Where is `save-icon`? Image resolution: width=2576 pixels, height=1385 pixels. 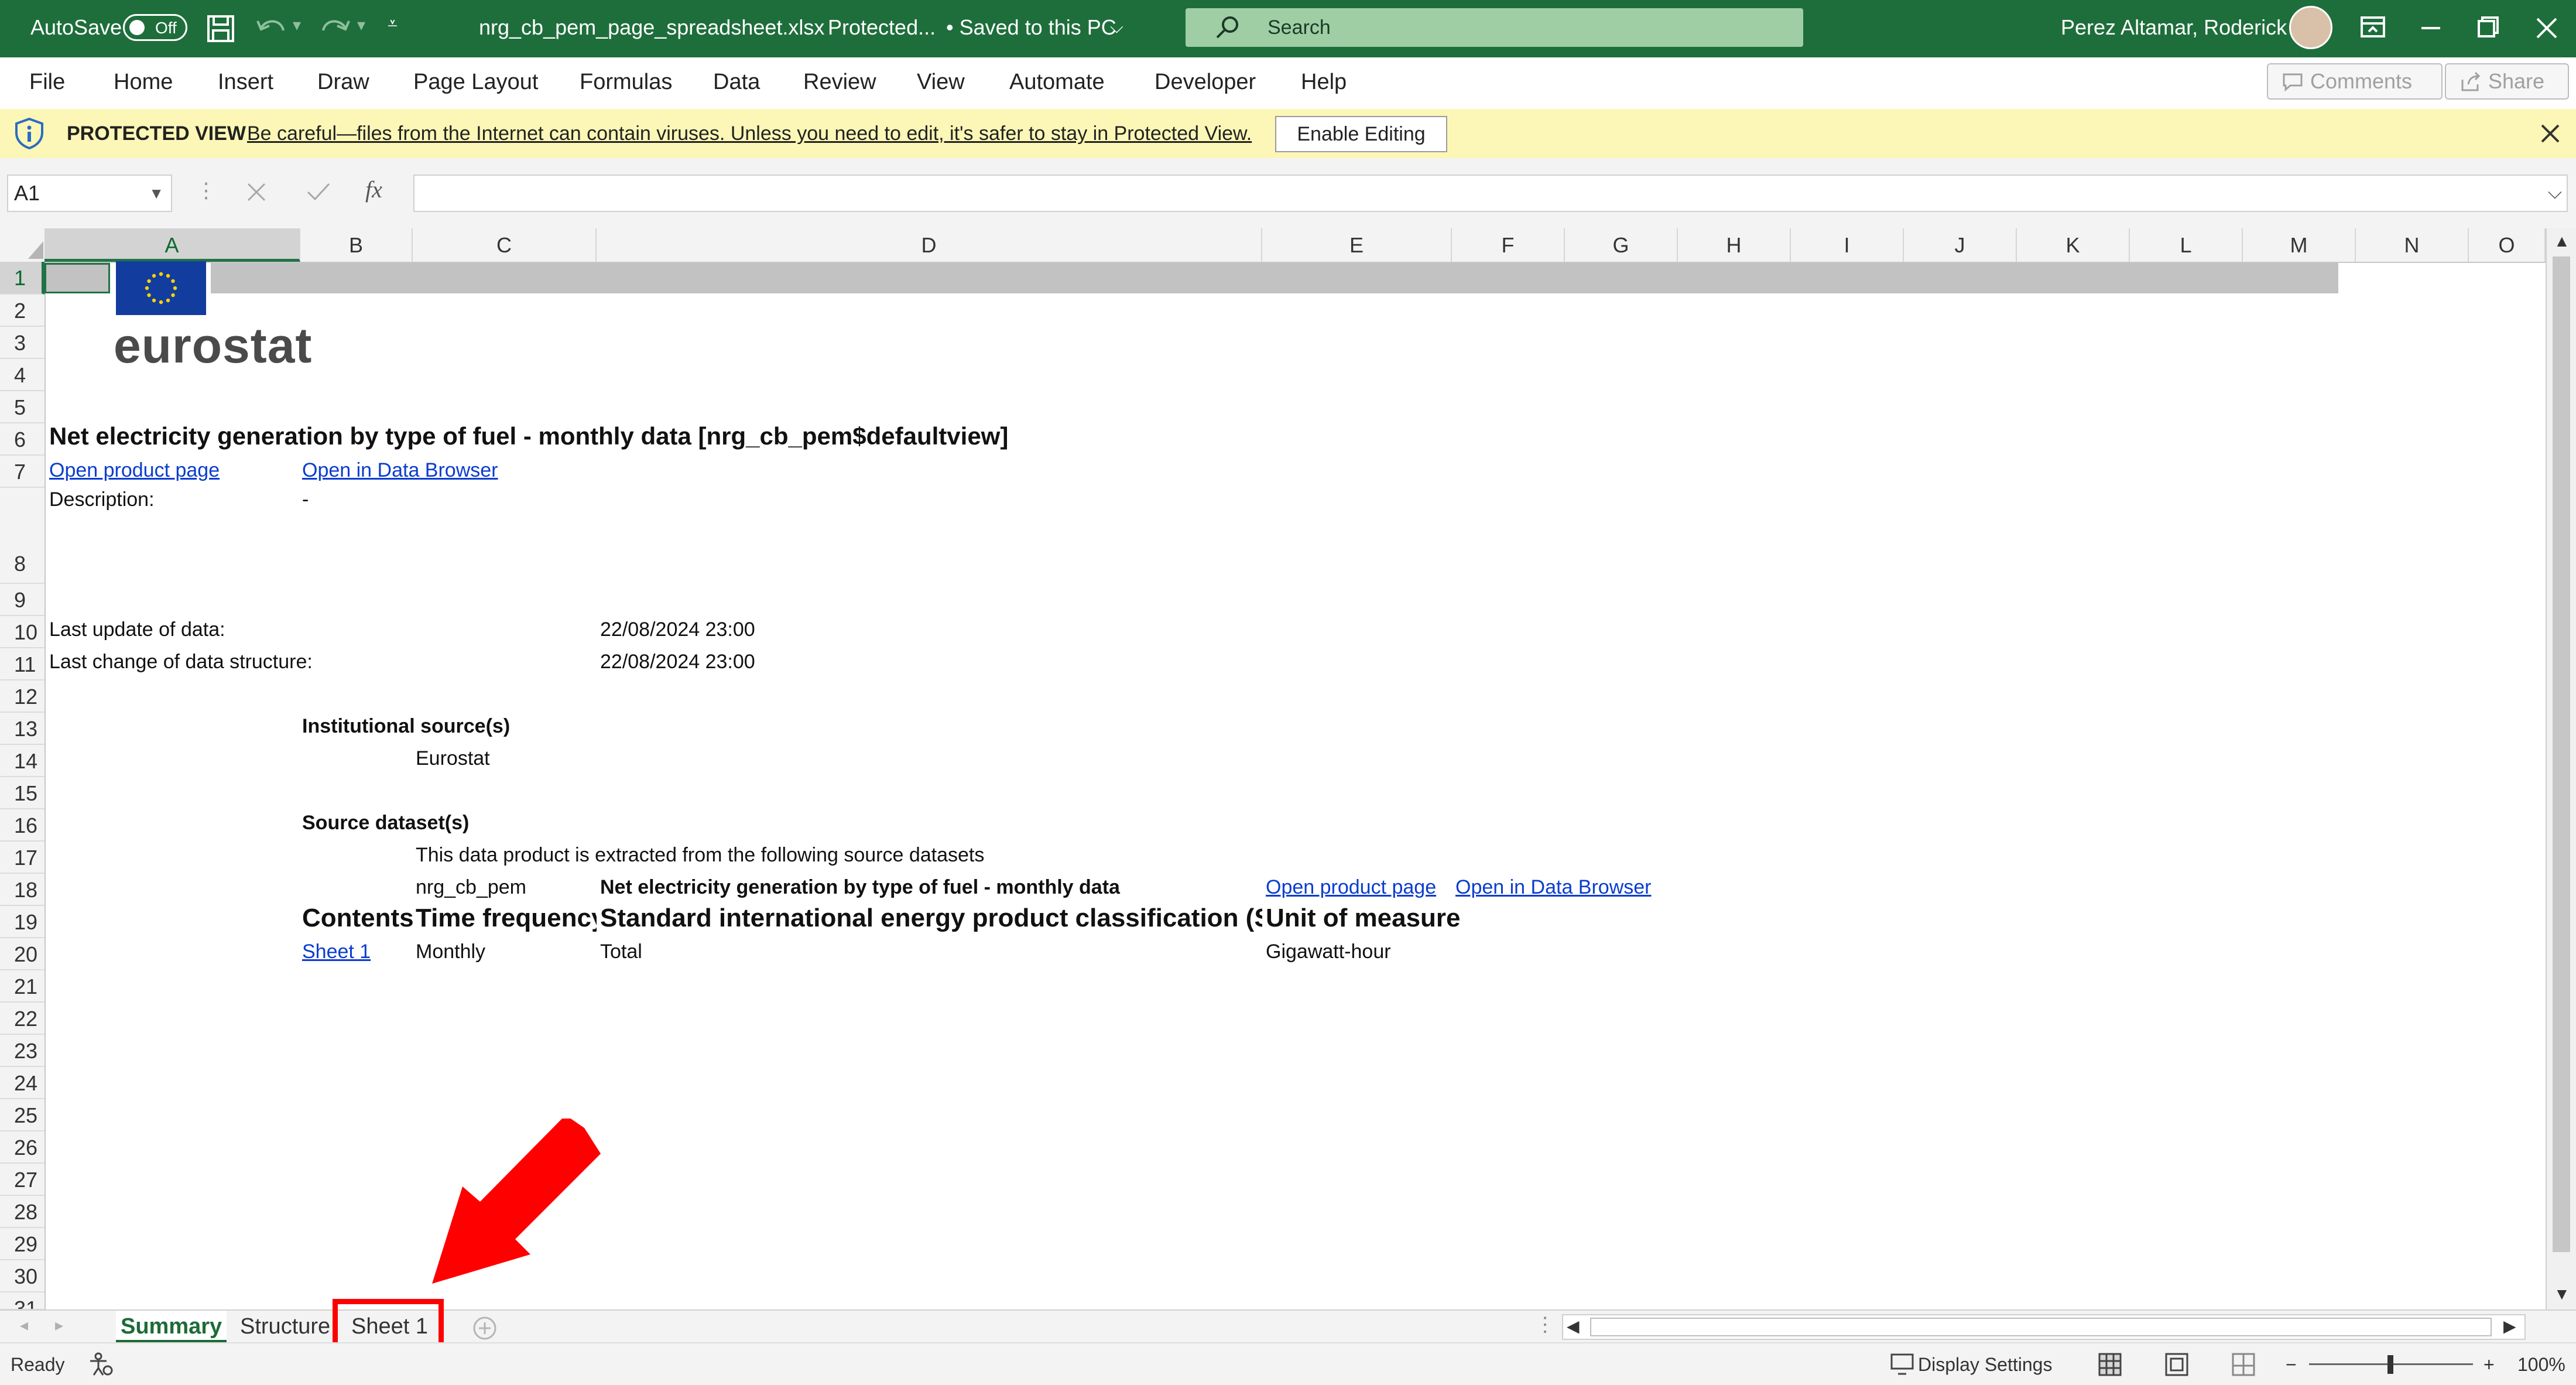
save-icon is located at coordinates (220, 28).